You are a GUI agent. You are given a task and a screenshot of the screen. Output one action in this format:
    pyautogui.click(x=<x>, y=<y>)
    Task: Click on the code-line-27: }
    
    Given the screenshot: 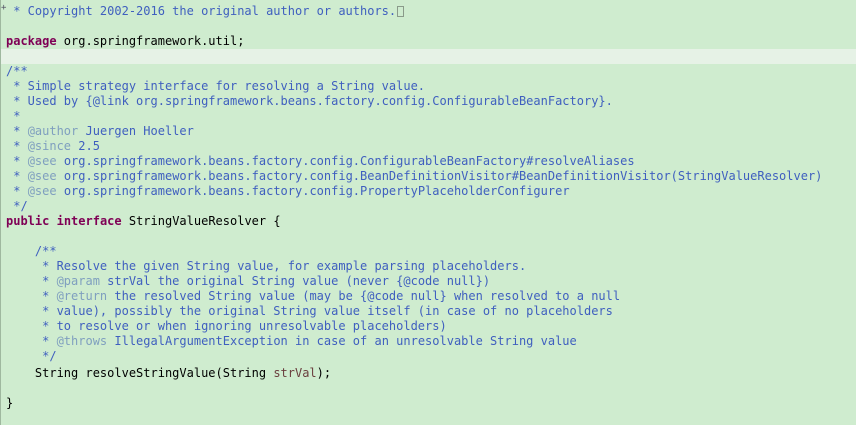 What is the action you would take?
    pyautogui.click(x=428, y=403)
    